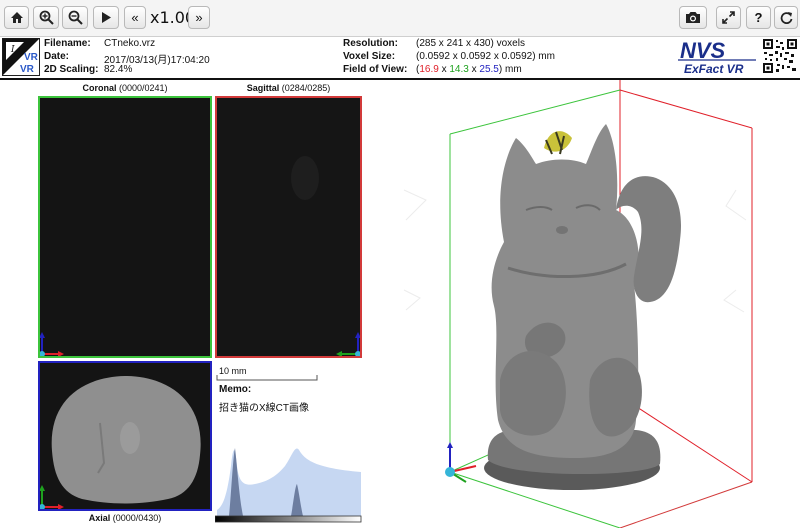  Describe the element at coordinates (137, 518) in the screenshot. I see `axial-index: (0000/0430)` at that location.